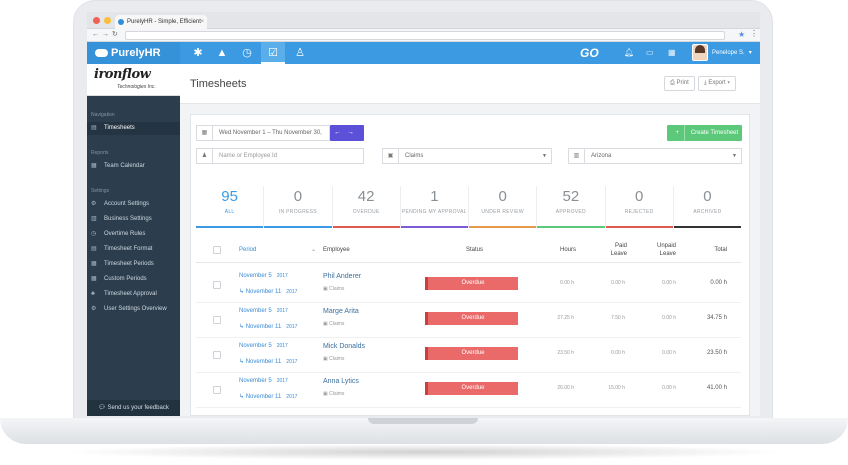 Image resolution: width=848 pixels, height=465 pixels. I want to click on date-range-picker: ▦ Wed November 1 – Thu November 30,, so click(263, 133).